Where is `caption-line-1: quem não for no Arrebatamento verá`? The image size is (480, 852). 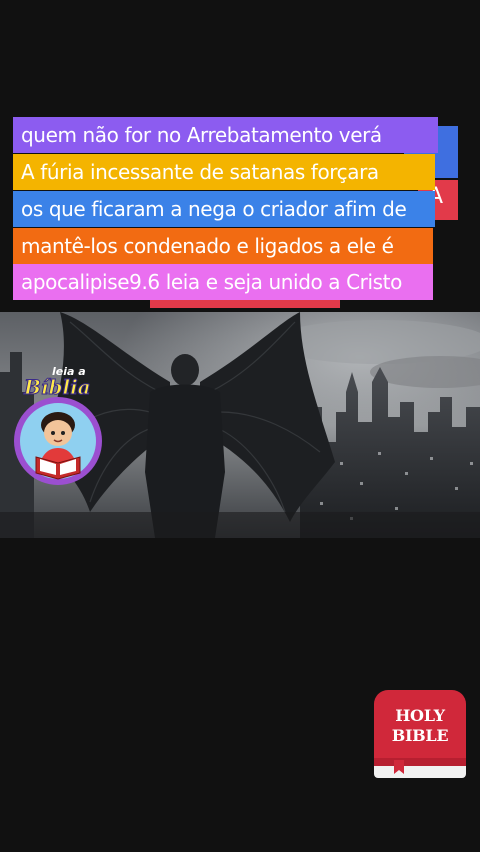 caption-line-1: quem não for no Arrebatamento verá is located at coordinates (225, 135).